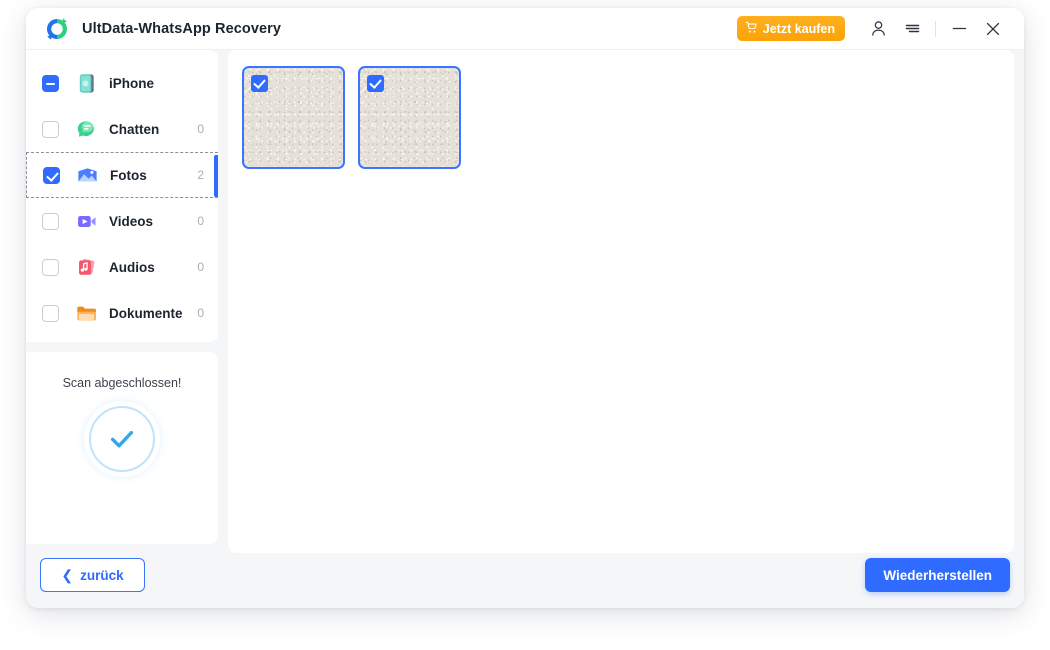 This screenshot has width=1050, height=650. Describe the element at coordinates (122, 439) in the screenshot. I see `check-circle-icon` at that location.